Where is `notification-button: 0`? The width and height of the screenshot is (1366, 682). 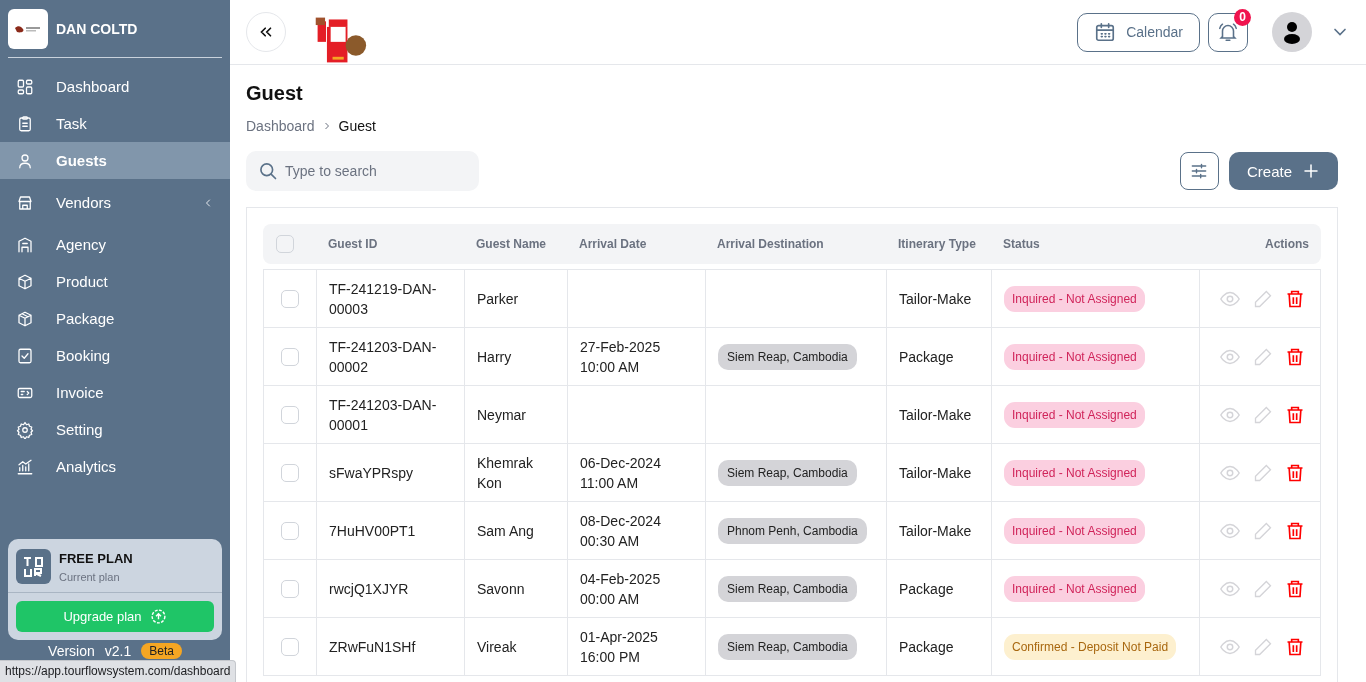
notification-button: 0 is located at coordinates (1228, 32).